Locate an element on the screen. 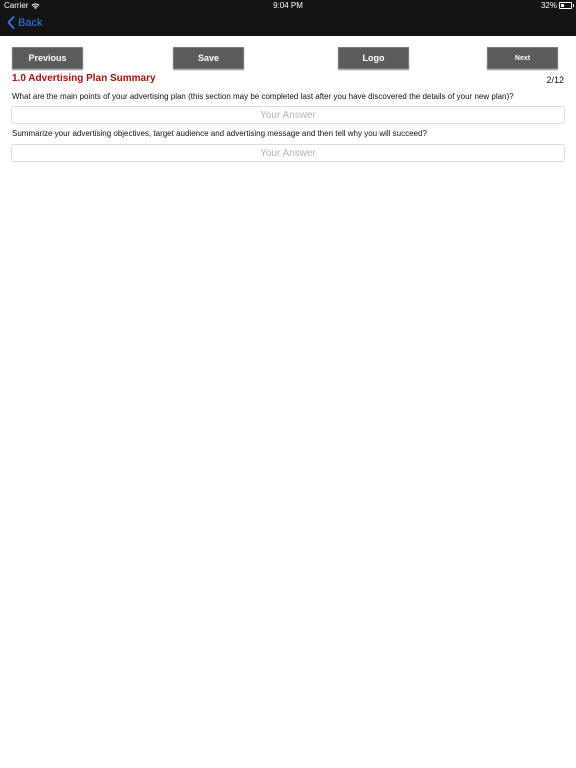 This screenshot has width=576, height=768. clock: 9:04 PM is located at coordinates (288, 5).